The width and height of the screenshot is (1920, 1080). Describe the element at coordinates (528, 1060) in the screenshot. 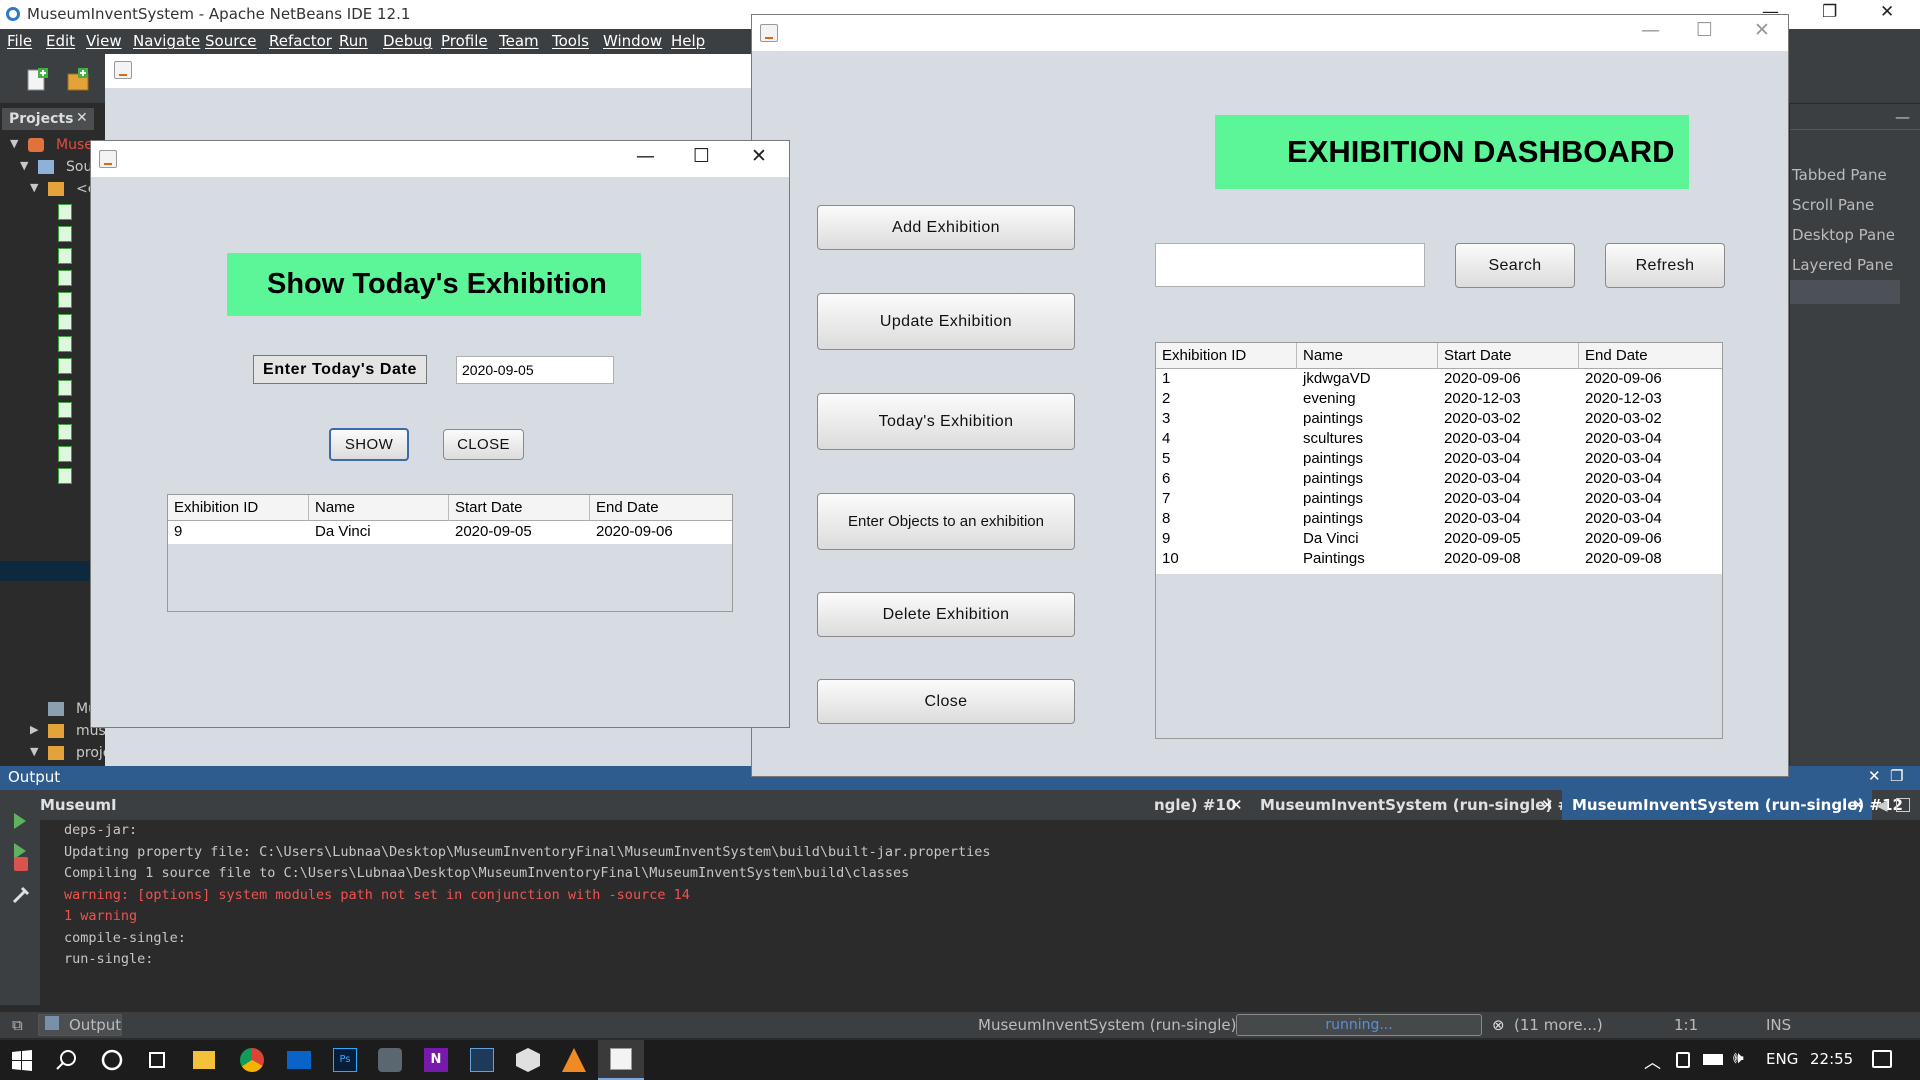

I see `virtualbox-icon` at that location.